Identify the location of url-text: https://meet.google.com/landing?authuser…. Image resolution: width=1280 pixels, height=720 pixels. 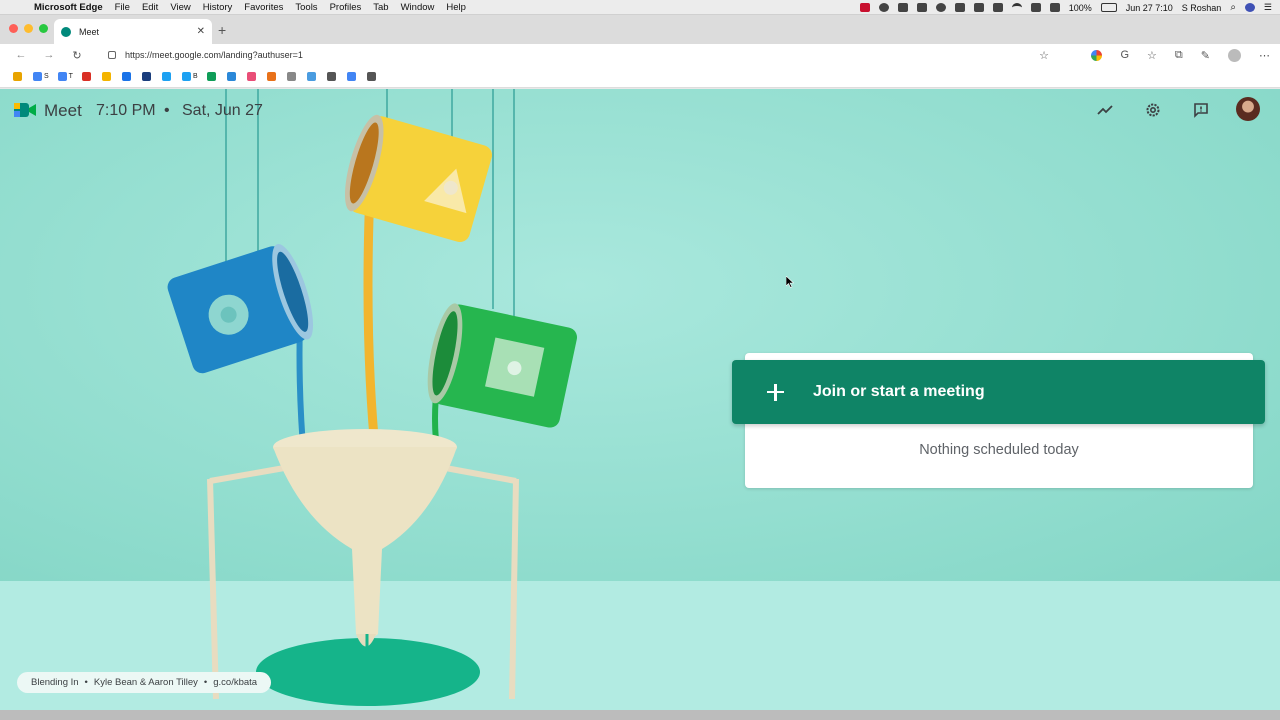
(214, 55).